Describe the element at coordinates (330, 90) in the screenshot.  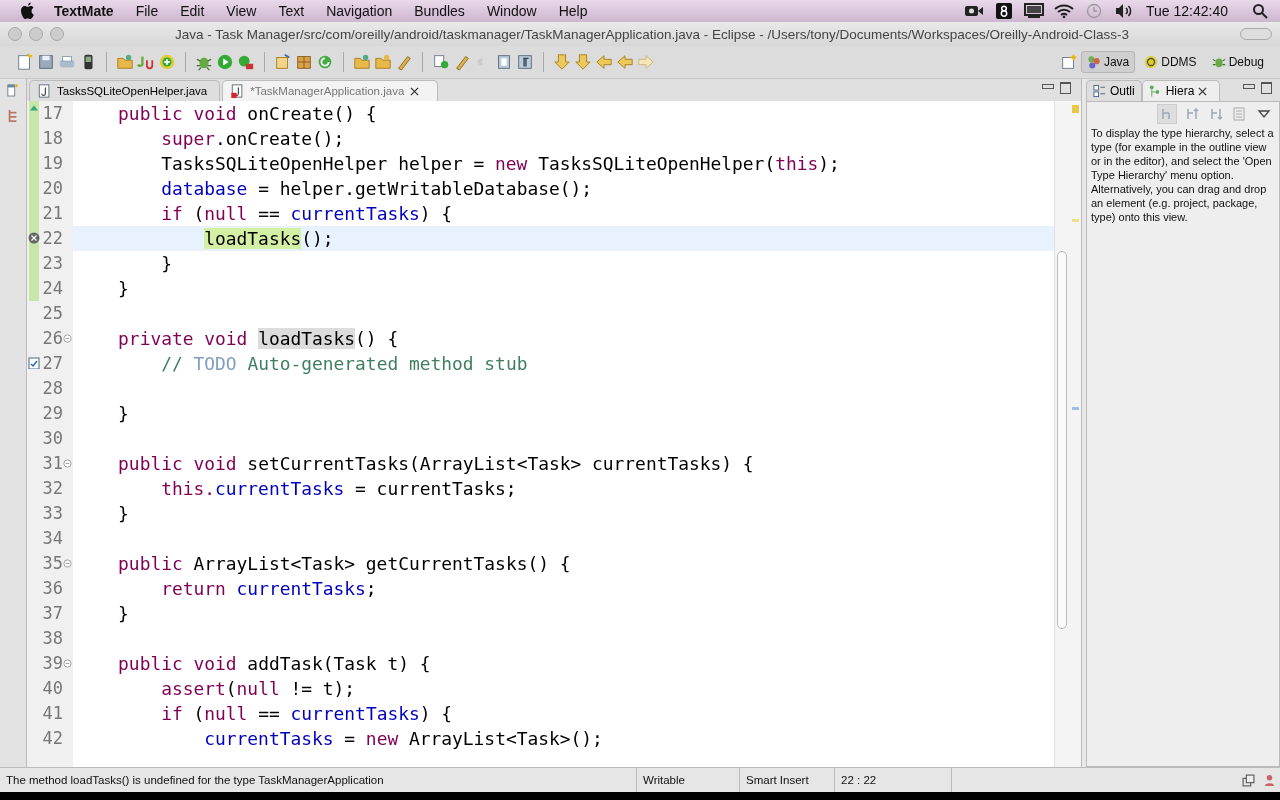
I see `editor-tab: *TaskManagerApplication.java` at that location.